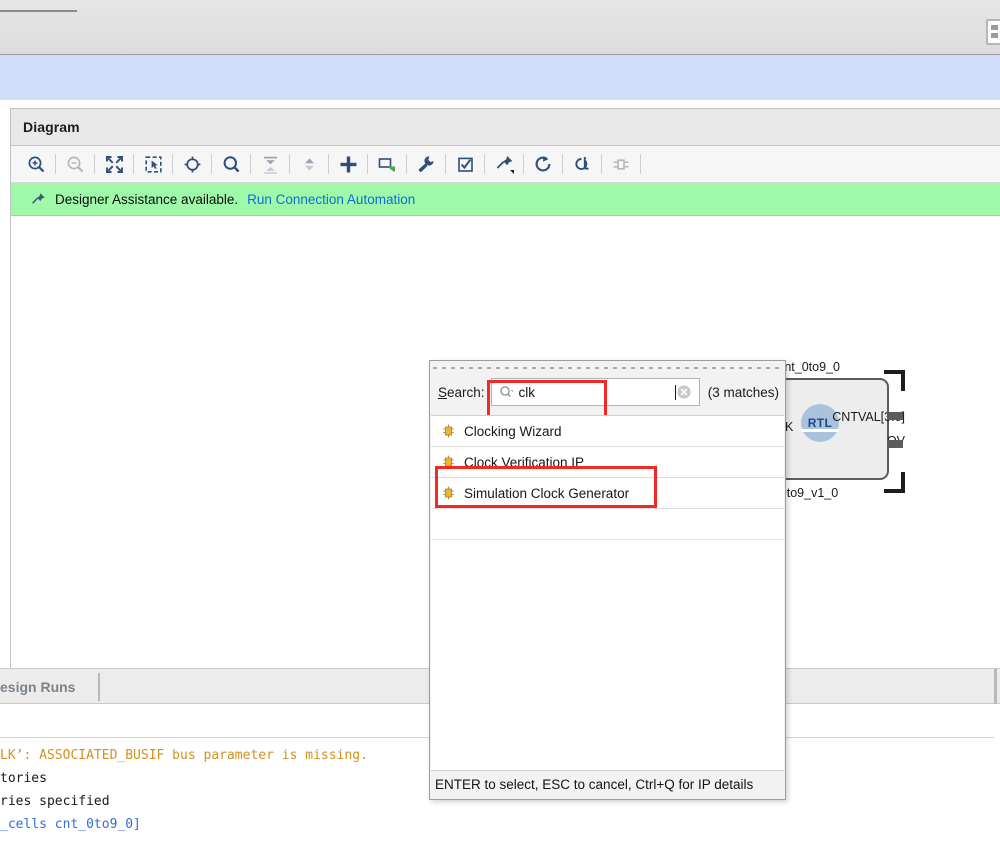 This screenshot has height=860, width=1000. Describe the element at coordinates (114, 164) in the screenshot. I see `fit-to-window-icon` at that location.